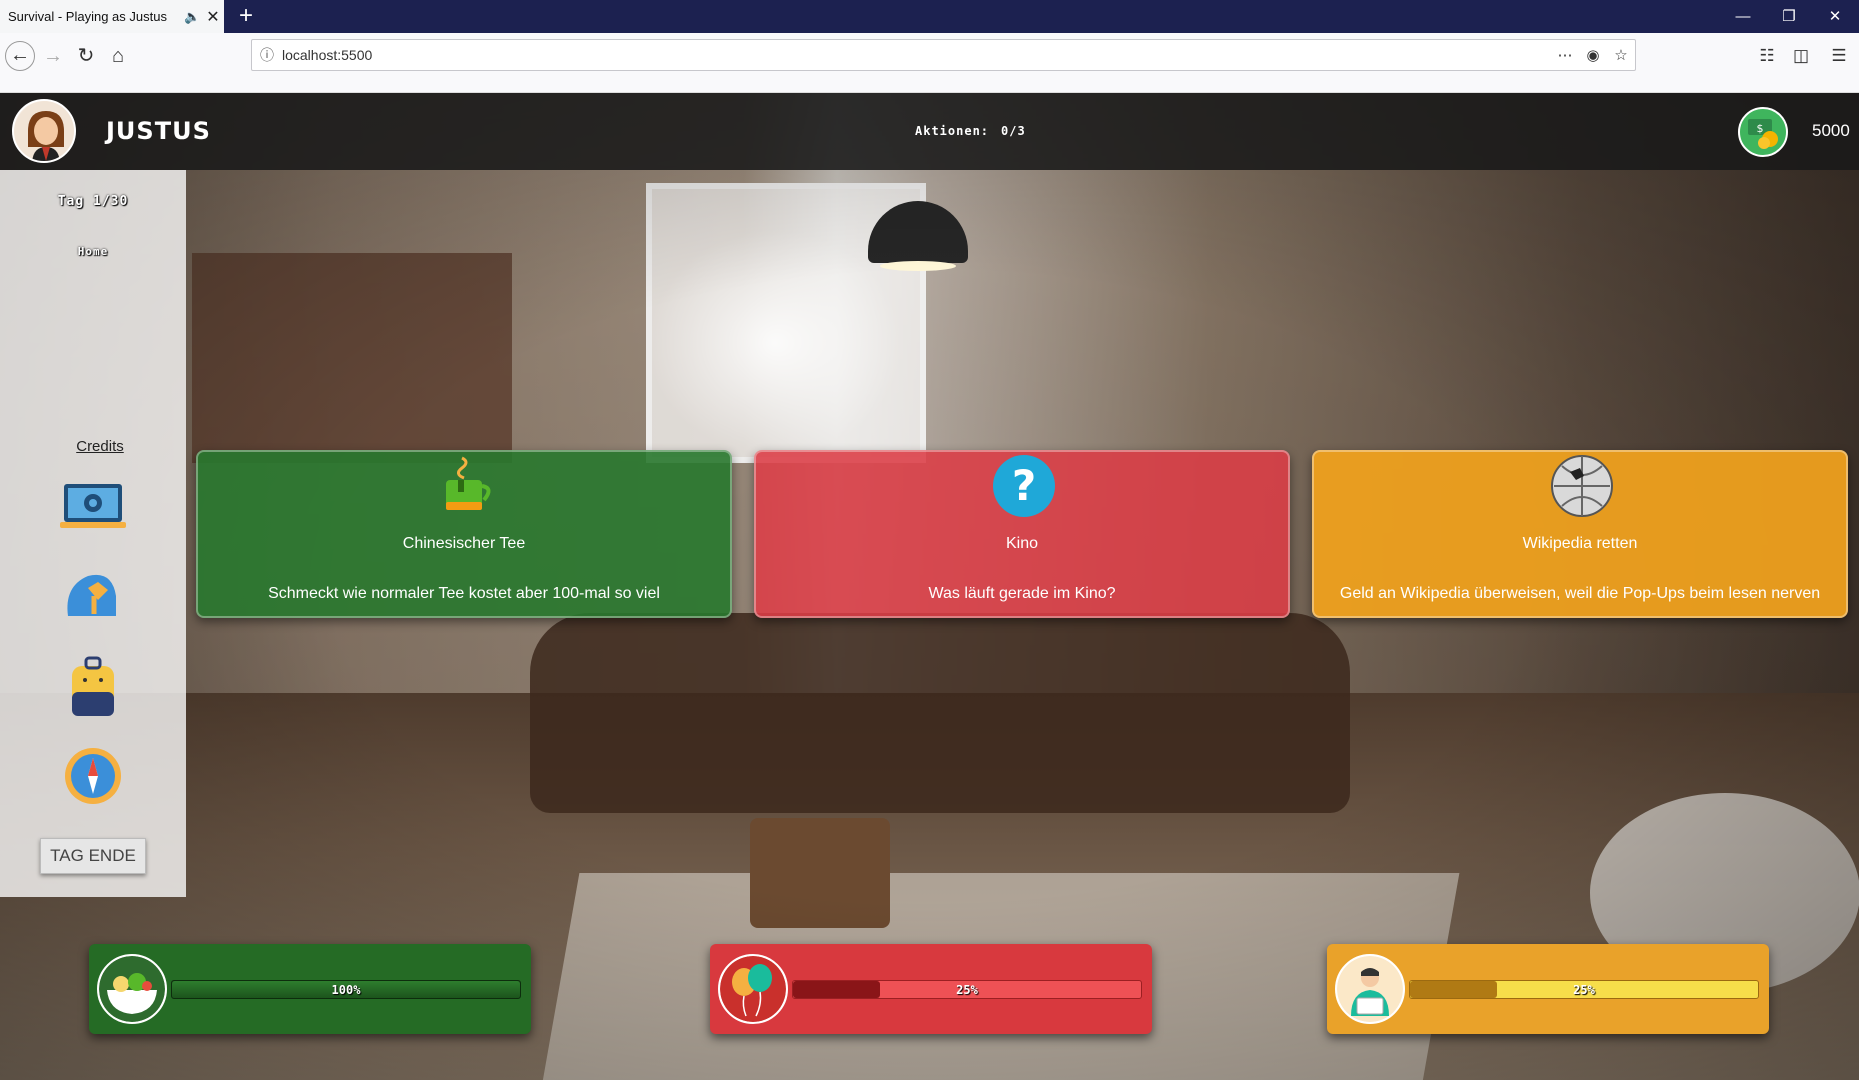  Describe the element at coordinates (1767, 56) in the screenshot. I see `library-icon: ☷` at that location.